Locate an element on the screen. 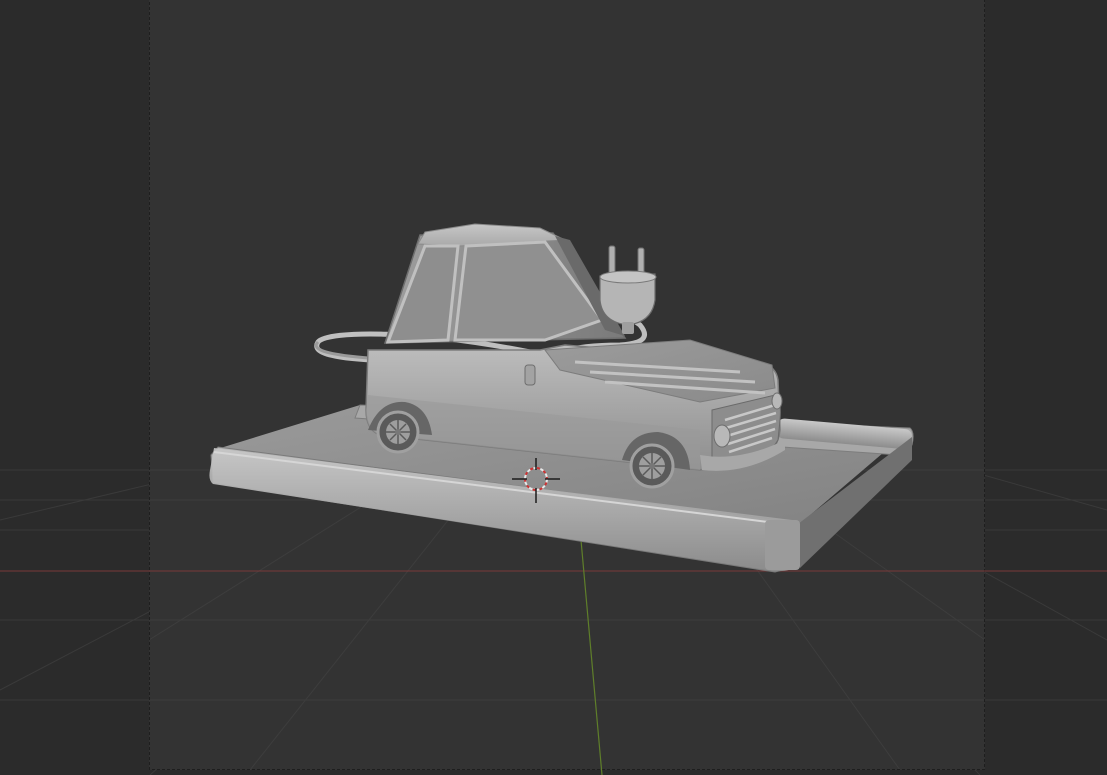 Image resolution: width=1107 pixels, height=775 pixels. cable-connector is located at coordinates (530, 375).